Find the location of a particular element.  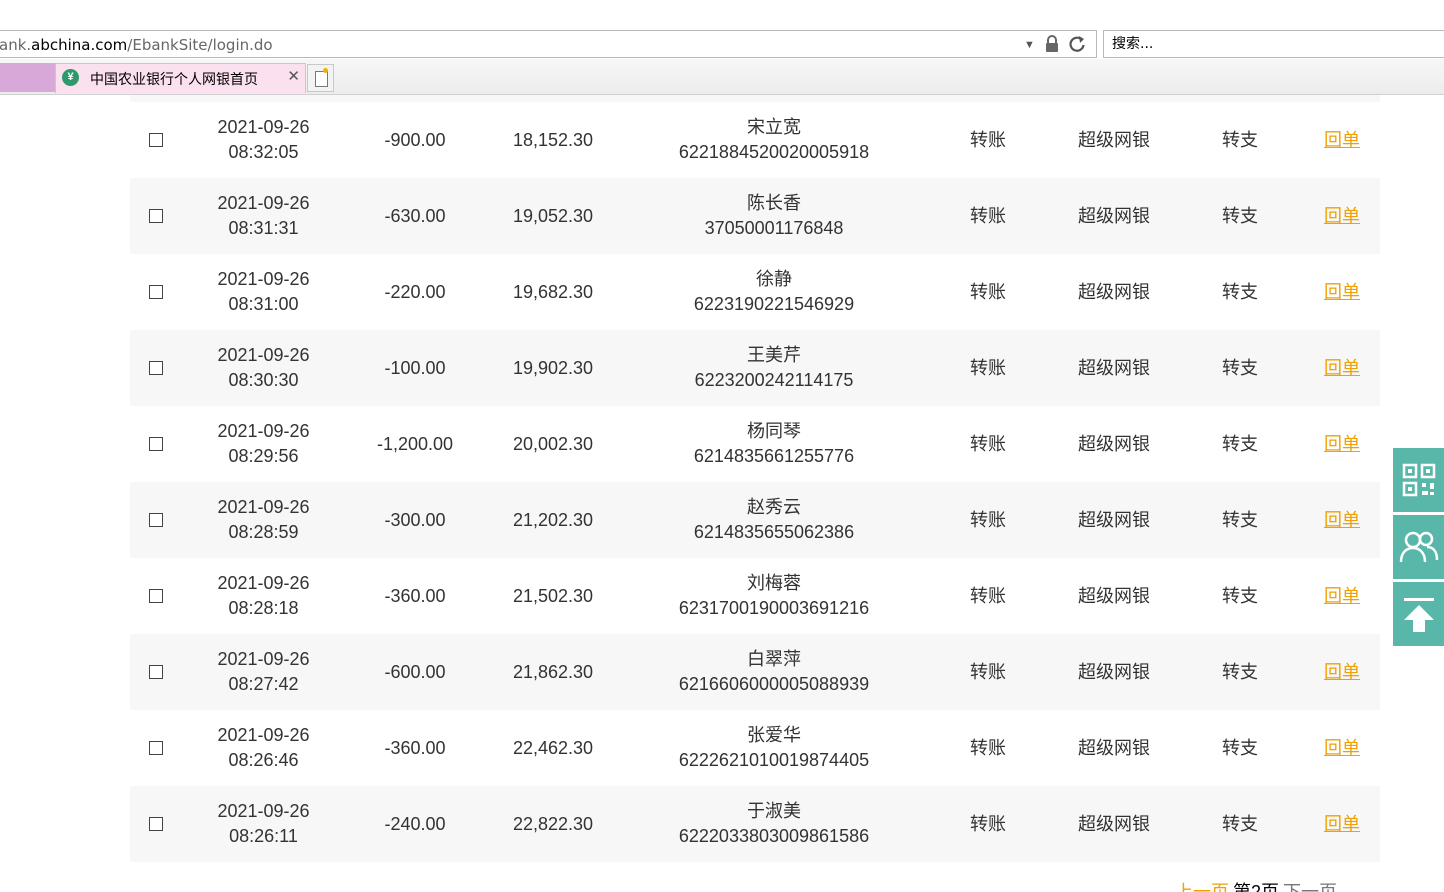

transaction-time: 2021-09-26 08:27:42 is located at coordinates (263, 672).